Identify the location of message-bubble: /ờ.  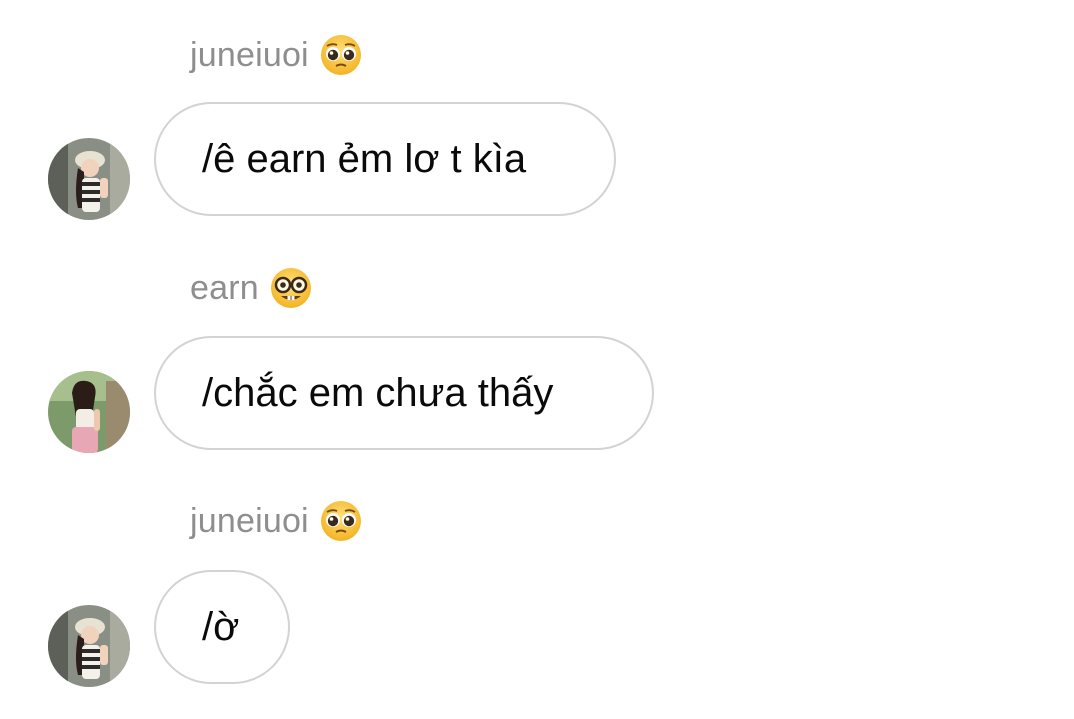
(222, 627).